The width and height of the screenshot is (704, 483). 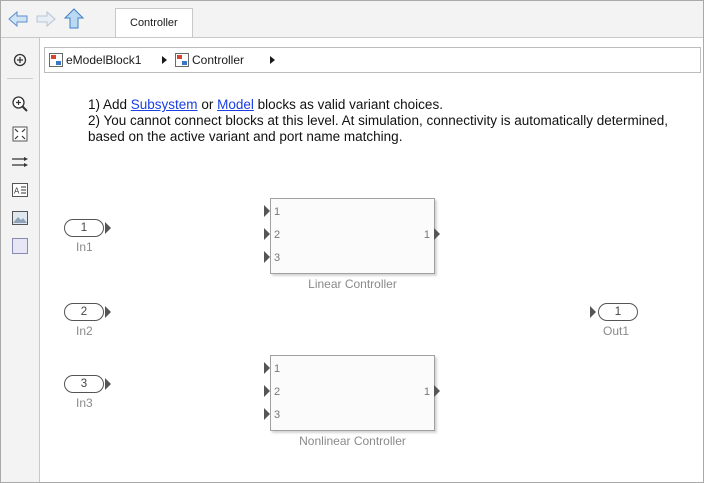 I want to click on block-name: Nonlinear Controller, so click(x=352, y=441).